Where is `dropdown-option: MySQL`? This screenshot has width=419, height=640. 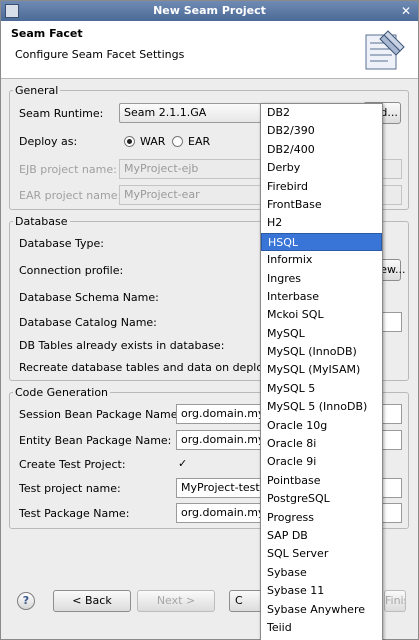
dropdown-option: MySQL is located at coordinates (321, 334).